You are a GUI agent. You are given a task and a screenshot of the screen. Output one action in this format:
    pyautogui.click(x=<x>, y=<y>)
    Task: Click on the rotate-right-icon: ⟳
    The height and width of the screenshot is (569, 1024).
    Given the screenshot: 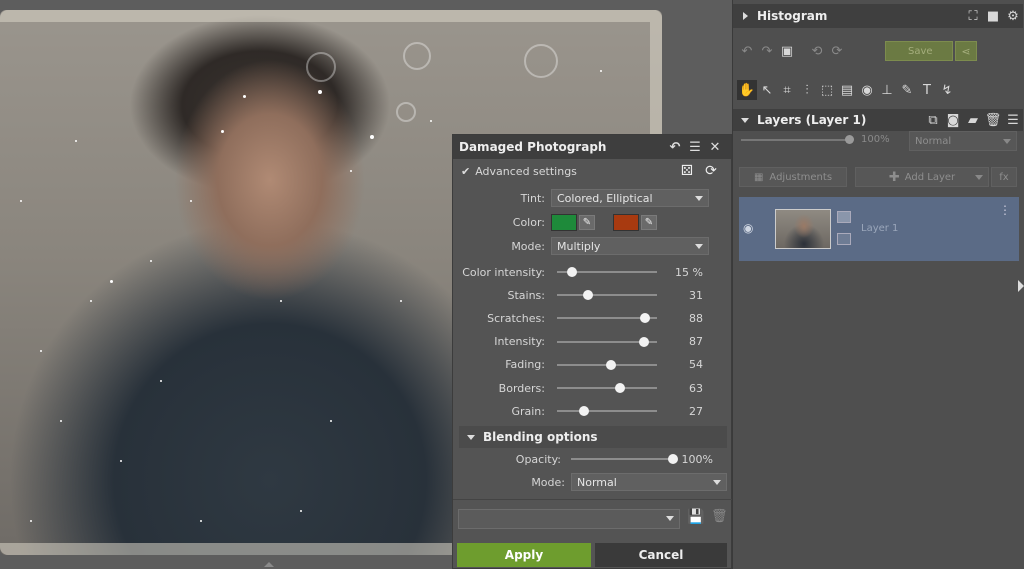 What is the action you would take?
    pyautogui.click(x=837, y=51)
    